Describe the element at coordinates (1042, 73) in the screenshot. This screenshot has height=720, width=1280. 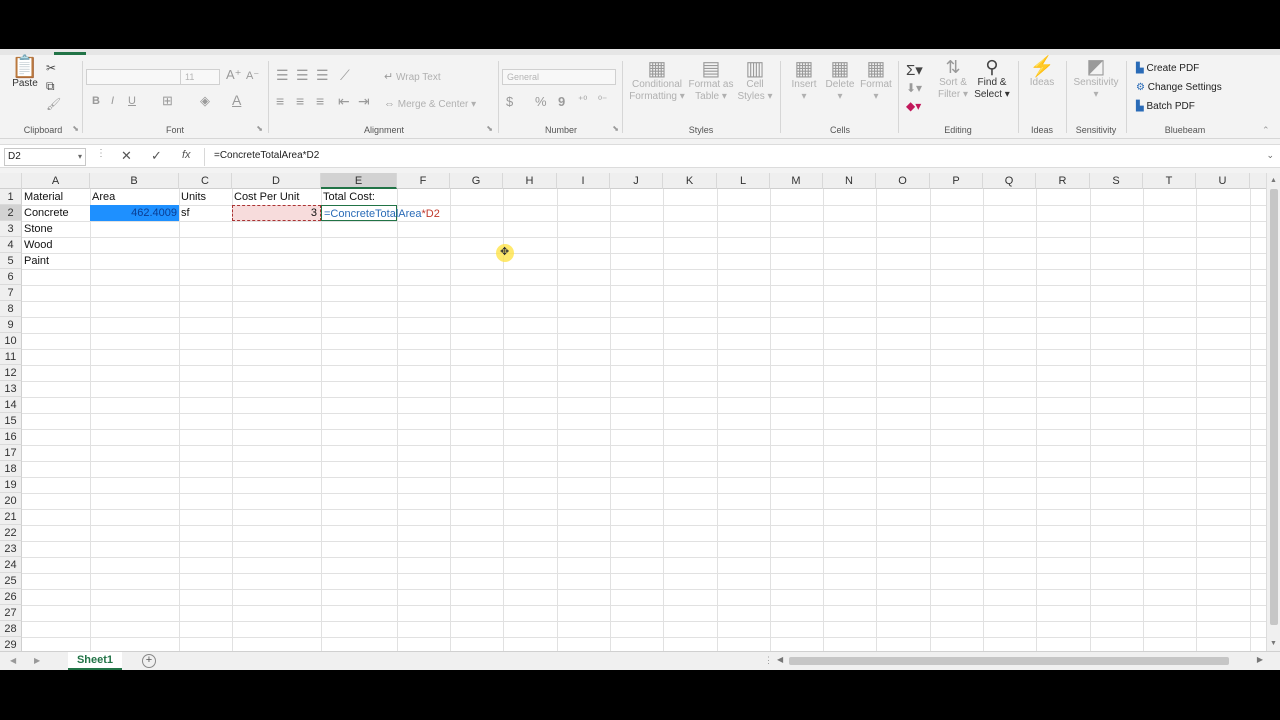
I see `ideas-button: ⚡ Ideas` at that location.